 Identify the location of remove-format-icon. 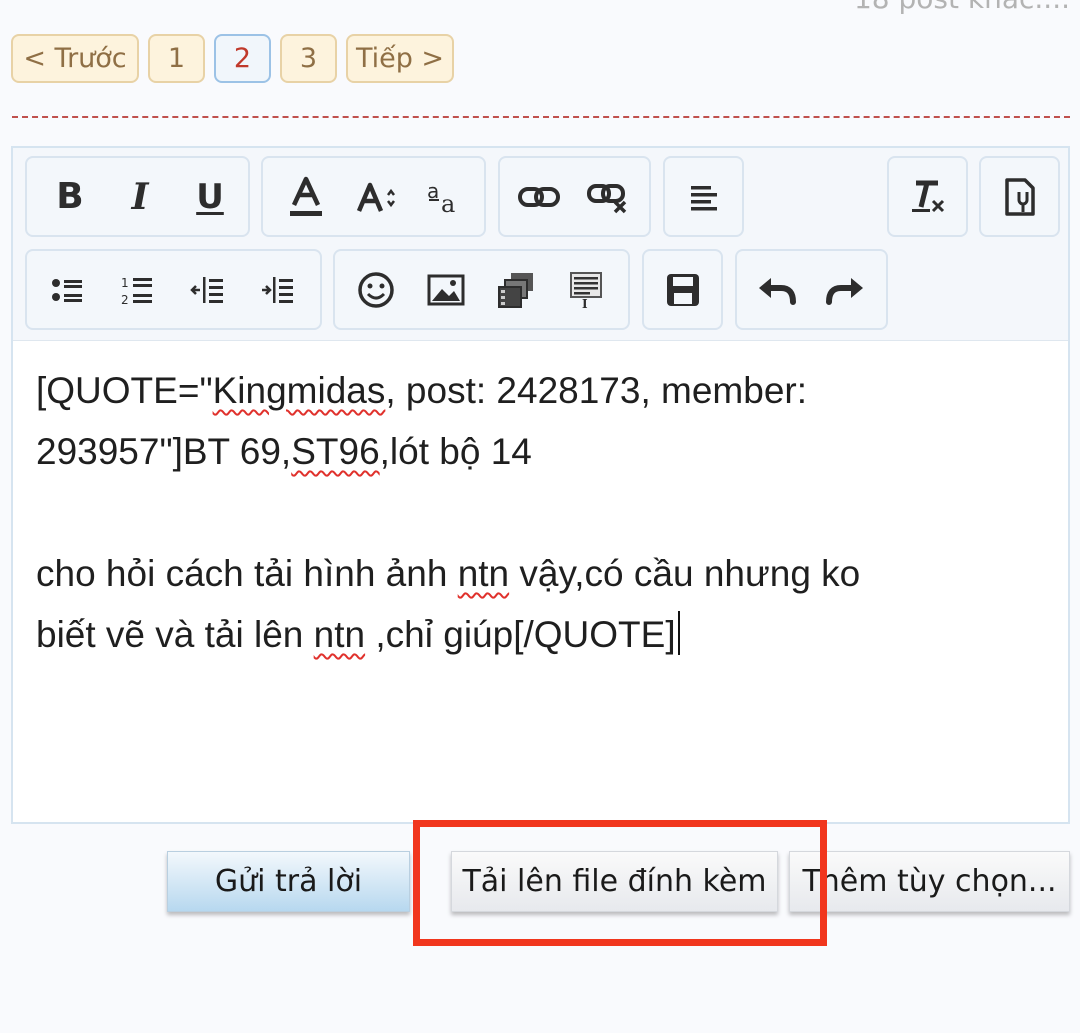
(928, 196).